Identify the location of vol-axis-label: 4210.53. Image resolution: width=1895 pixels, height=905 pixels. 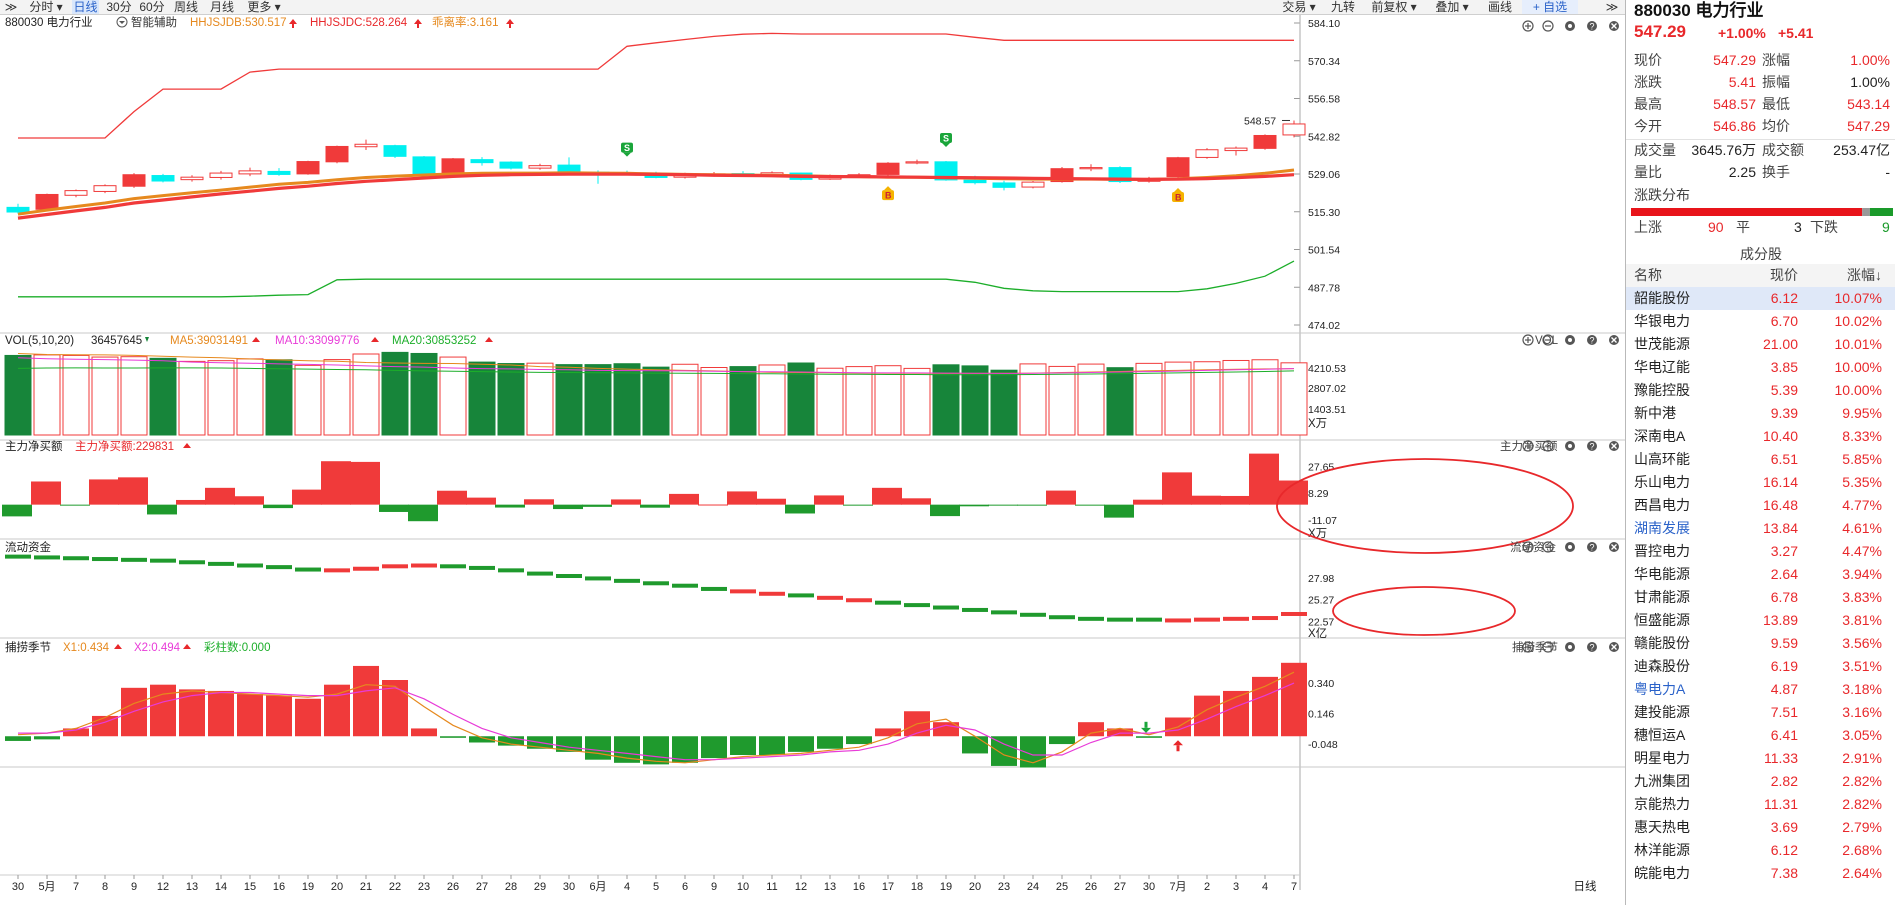
(1327, 369).